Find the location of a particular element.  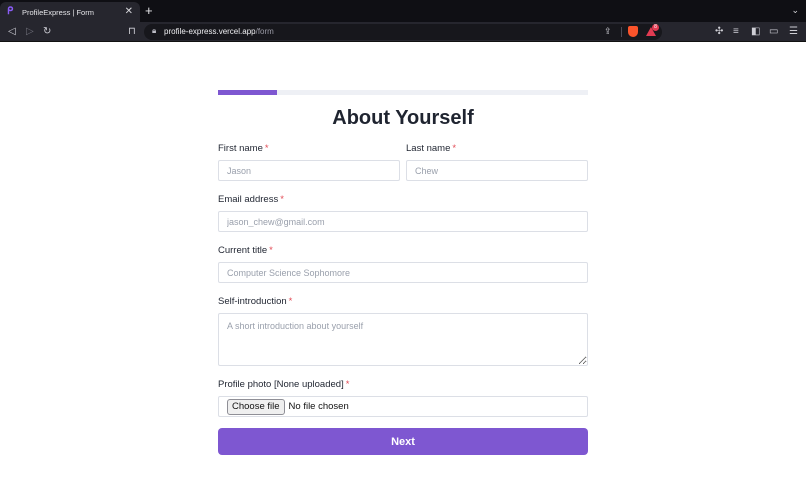

first-name-input is located at coordinates (309, 170).